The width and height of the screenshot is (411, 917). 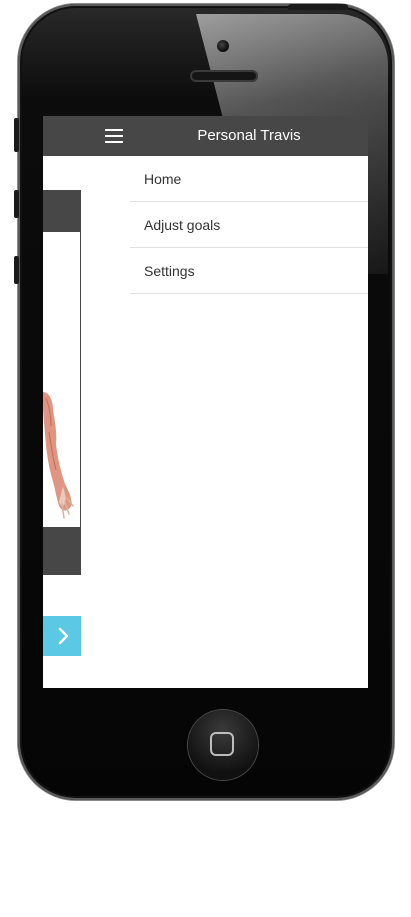 I want to click on home-button, so click(x=223, y=745).